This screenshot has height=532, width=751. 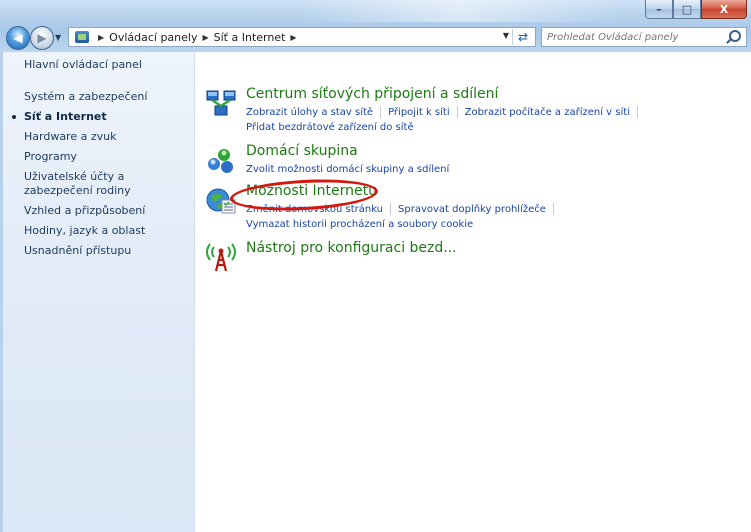 What do you see at coordinates (635, 37) in the screenshot?
I see `search-input` at bounding box center [635, 37].